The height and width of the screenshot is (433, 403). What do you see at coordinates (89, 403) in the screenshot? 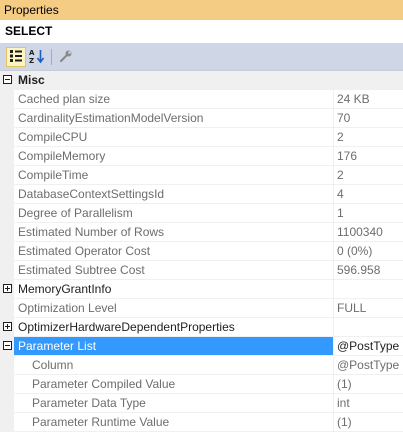
I see `property-name: Parameter Data Type` at bounding box center [89, 403].